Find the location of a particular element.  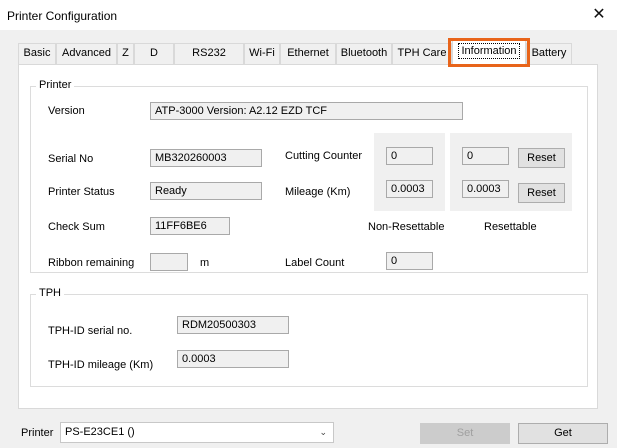

cutting-counter-label: Cutting Counter is located at coordinates (324, 156).